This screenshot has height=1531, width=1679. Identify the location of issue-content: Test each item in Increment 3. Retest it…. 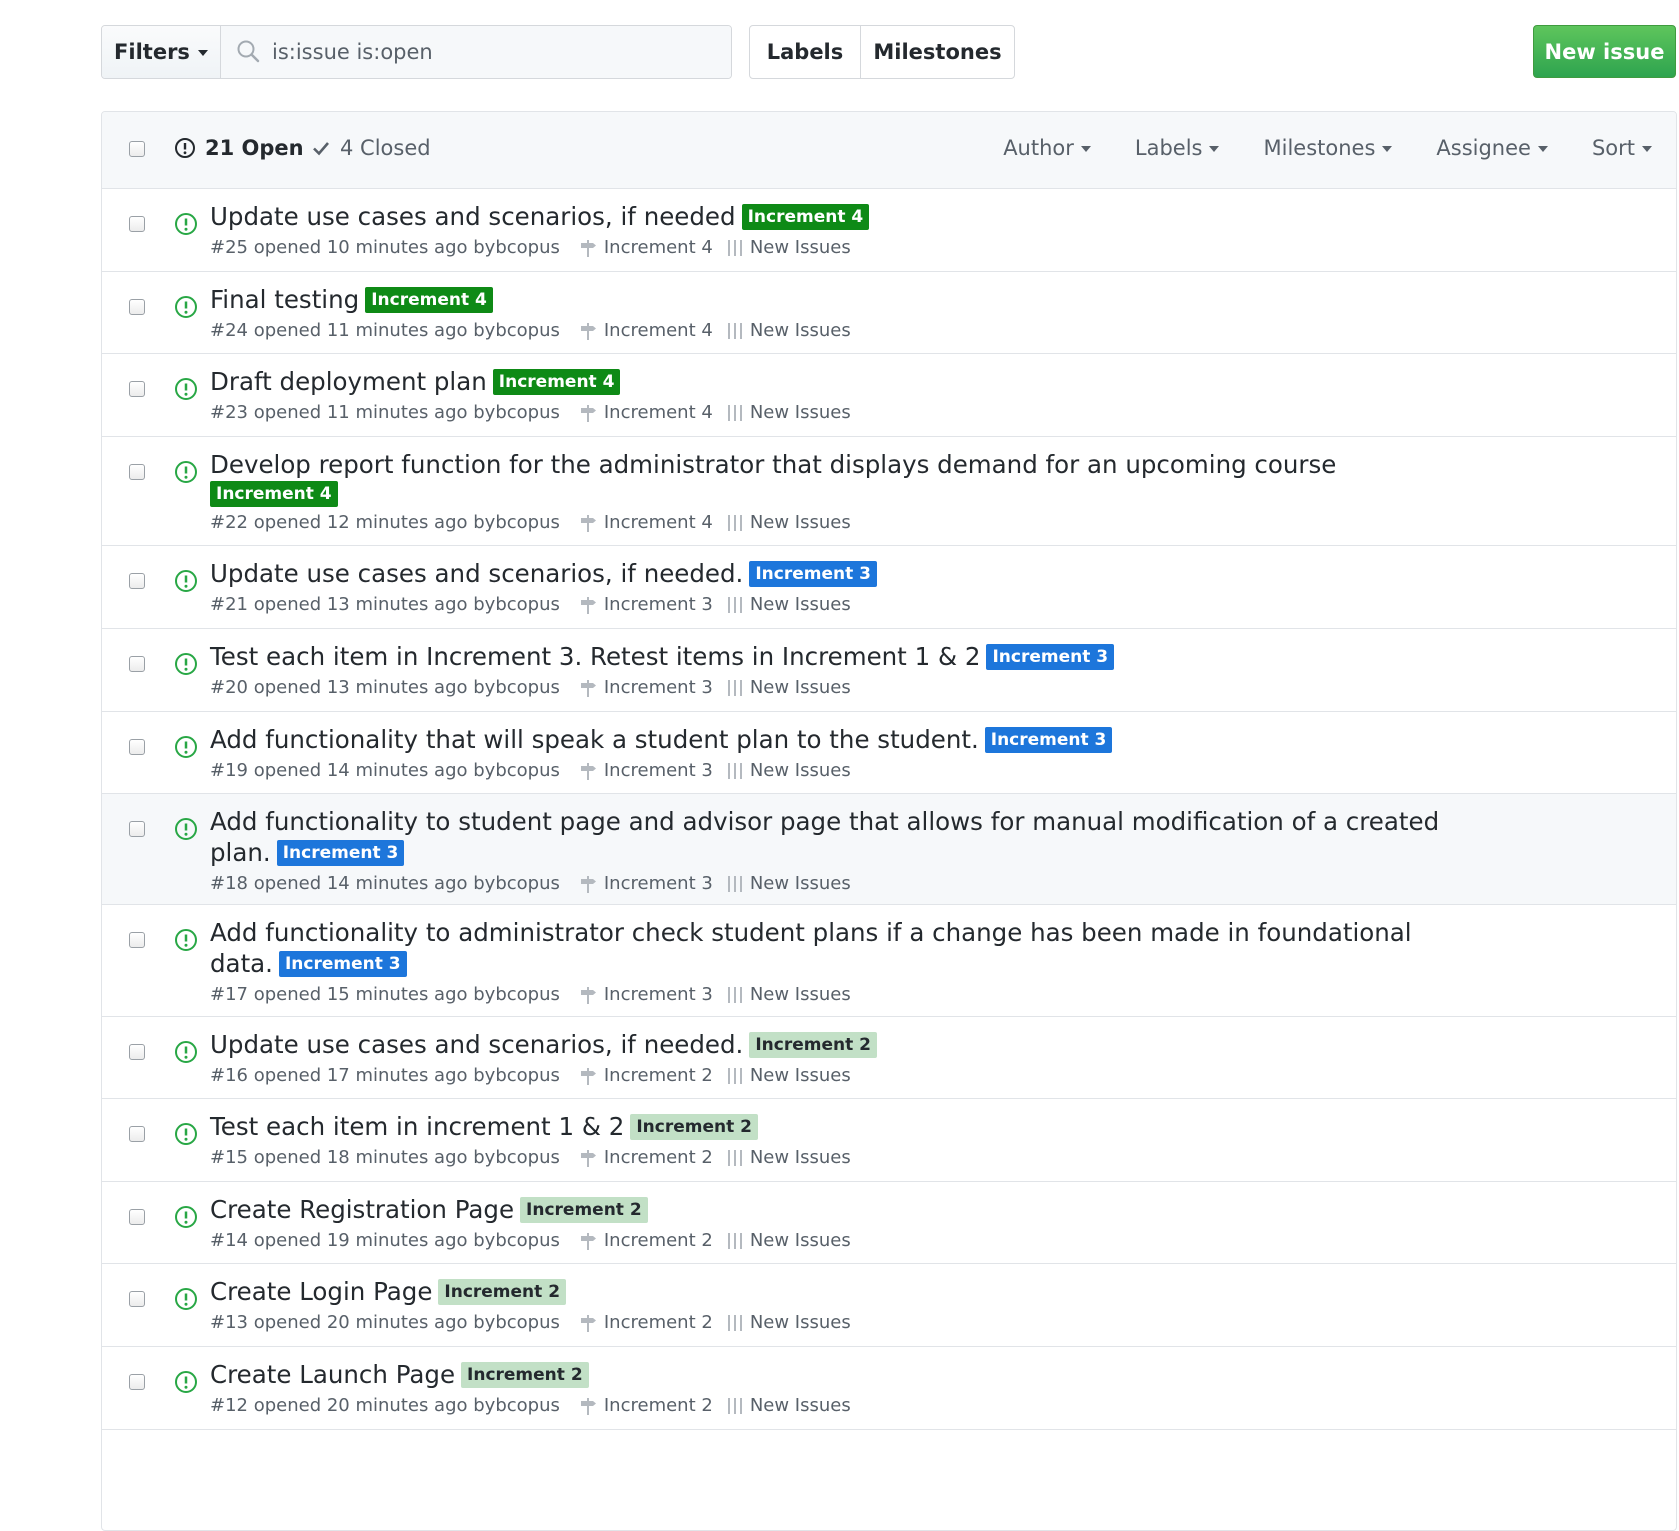
(845, 669).